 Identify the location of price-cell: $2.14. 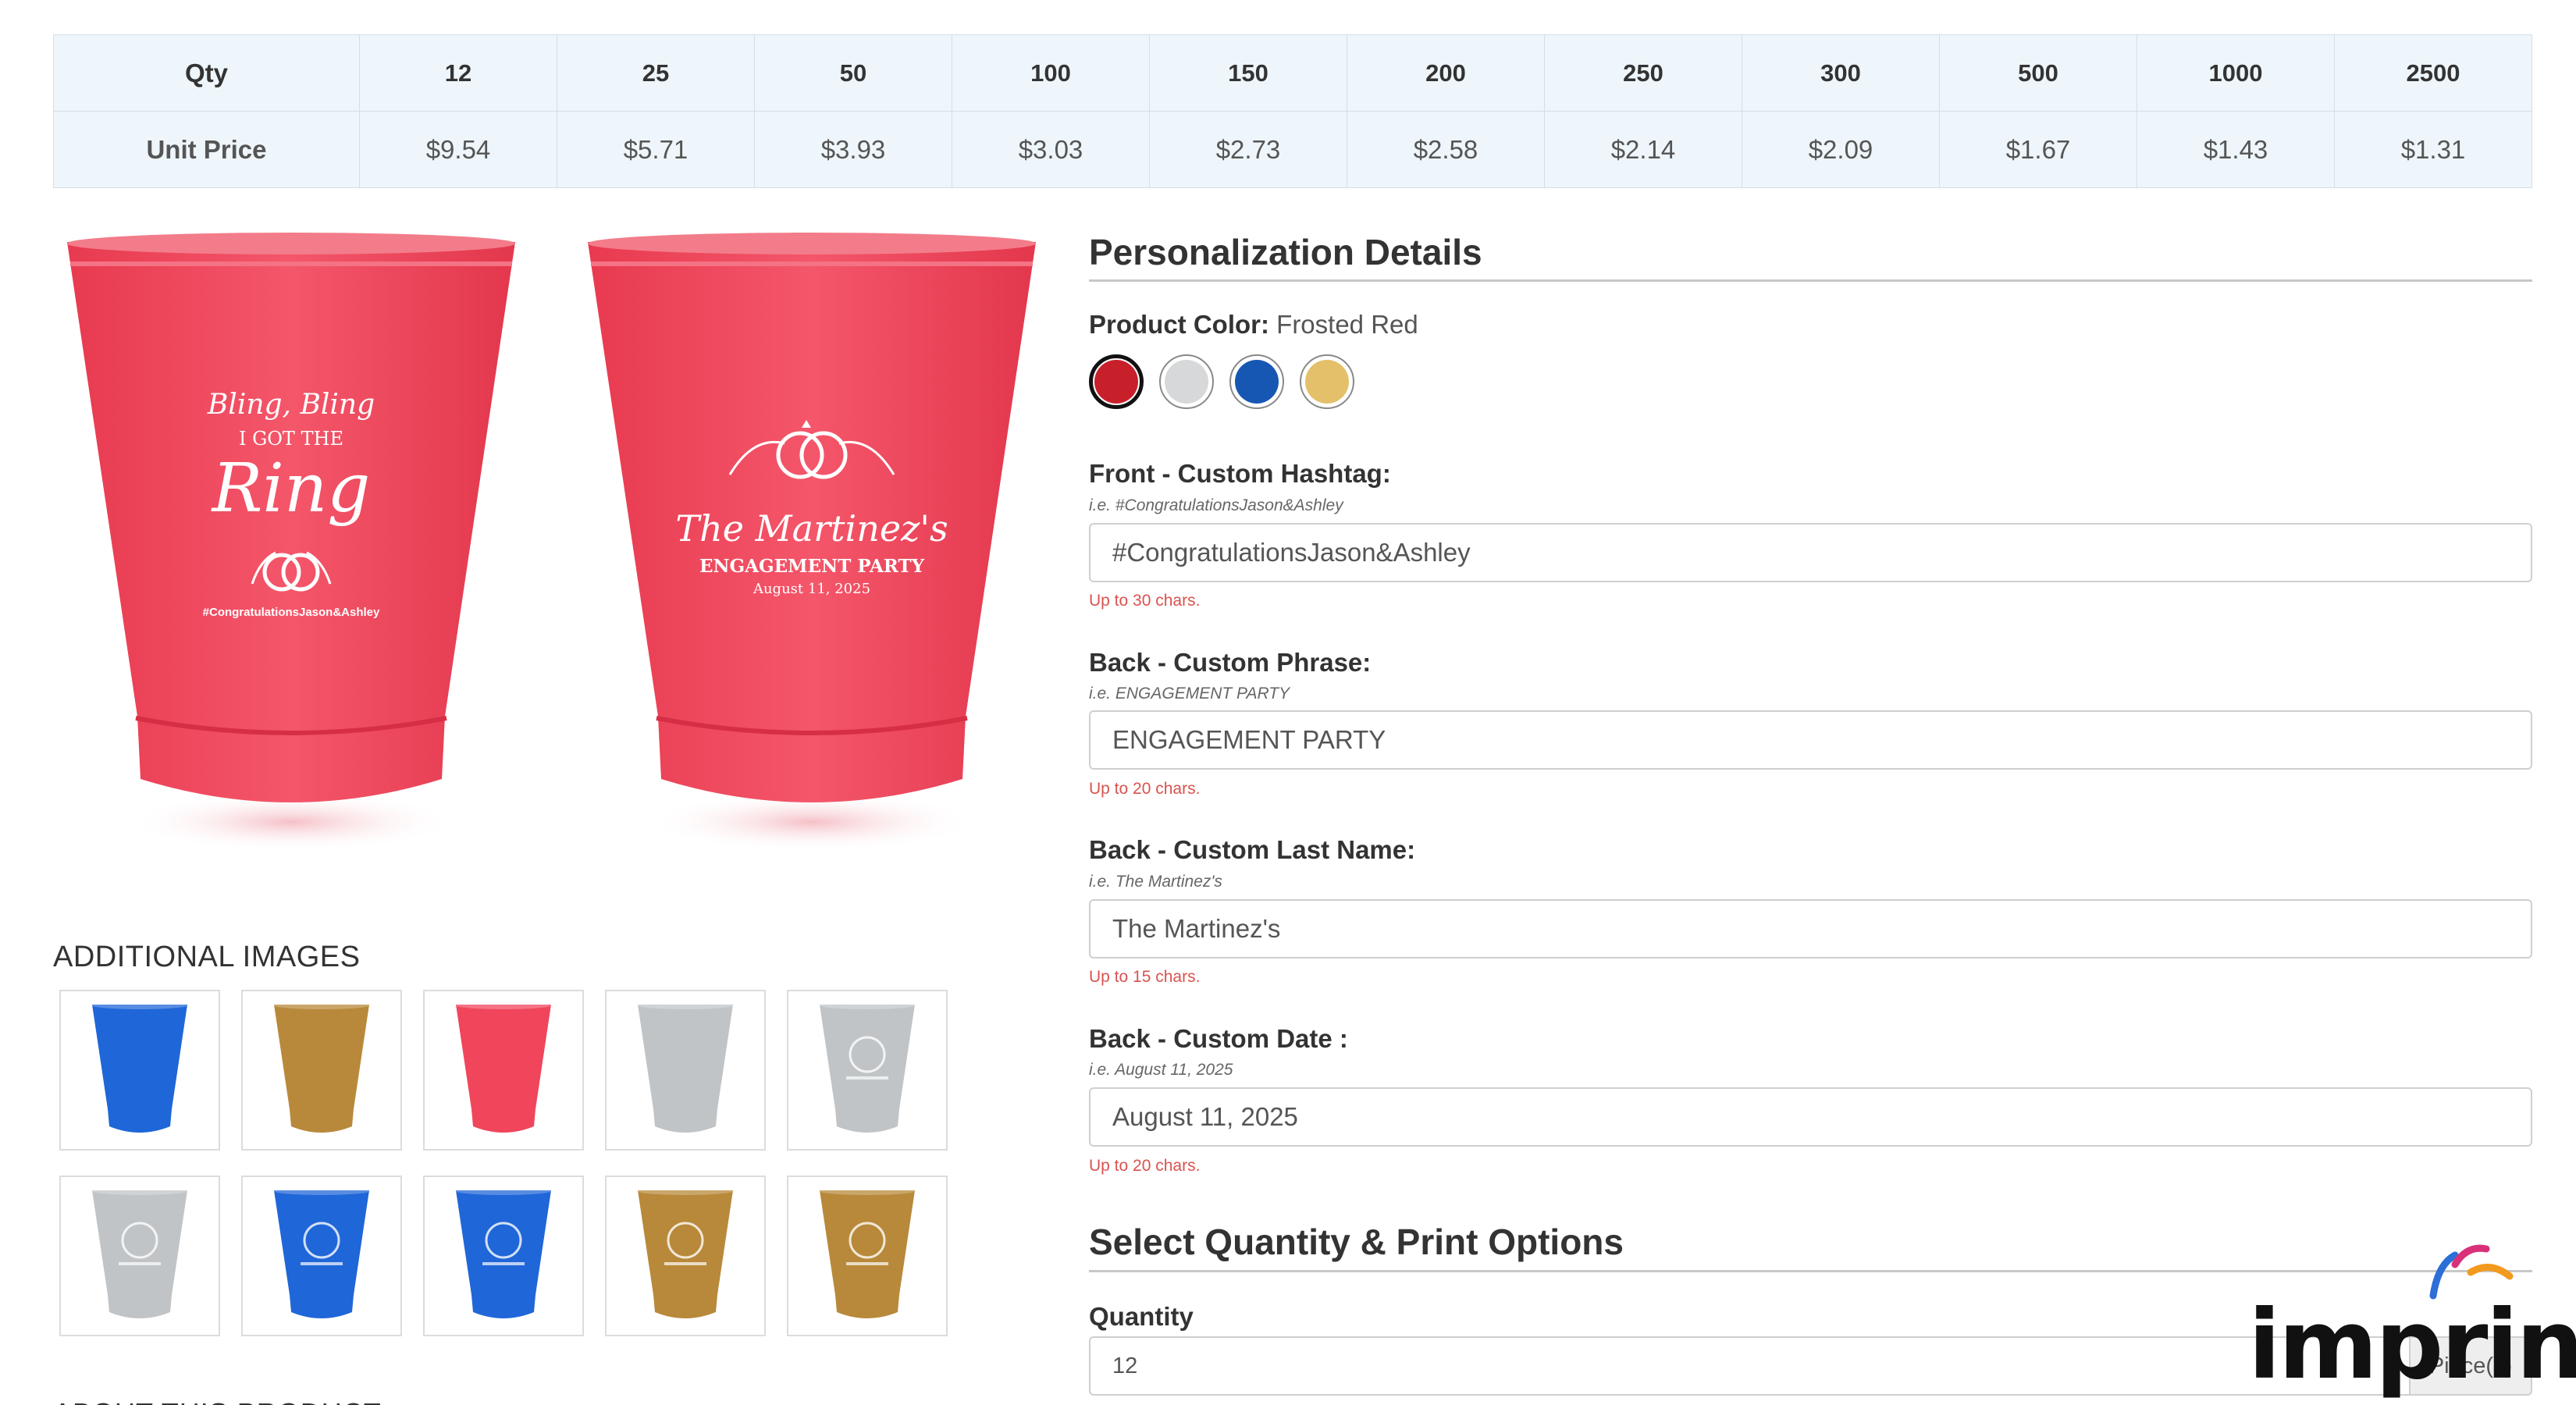
(1643, 150).